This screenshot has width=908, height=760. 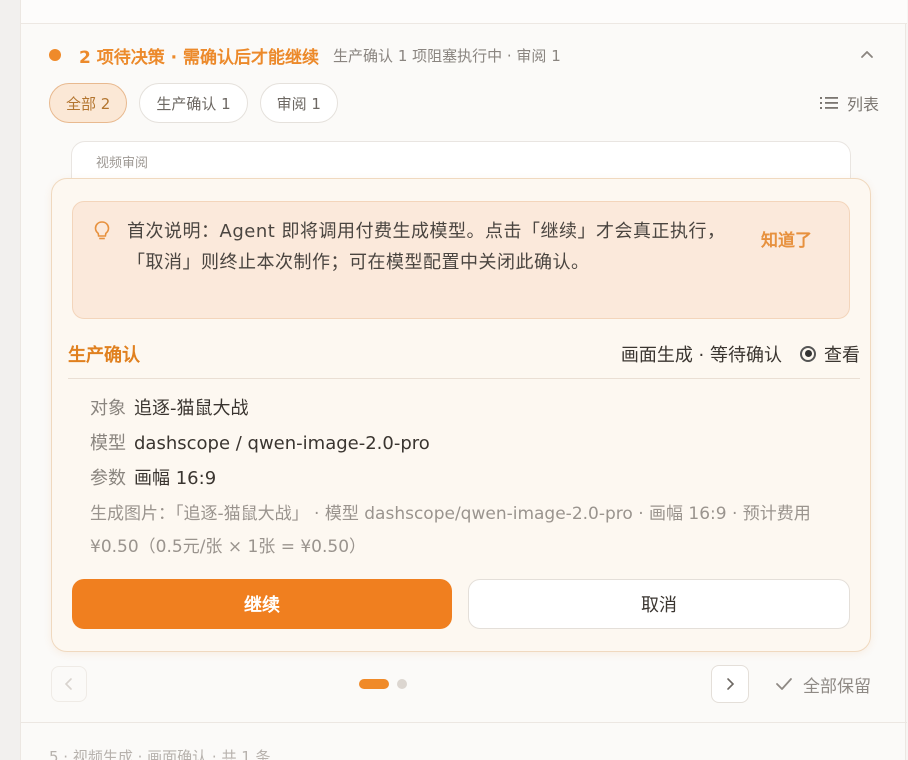 What do you see at coordinates (464, 354) in the screenshot?
I see `section-header: 生产确认 画面生成 · 等待确认 查看` at bounding box center [464, 354].